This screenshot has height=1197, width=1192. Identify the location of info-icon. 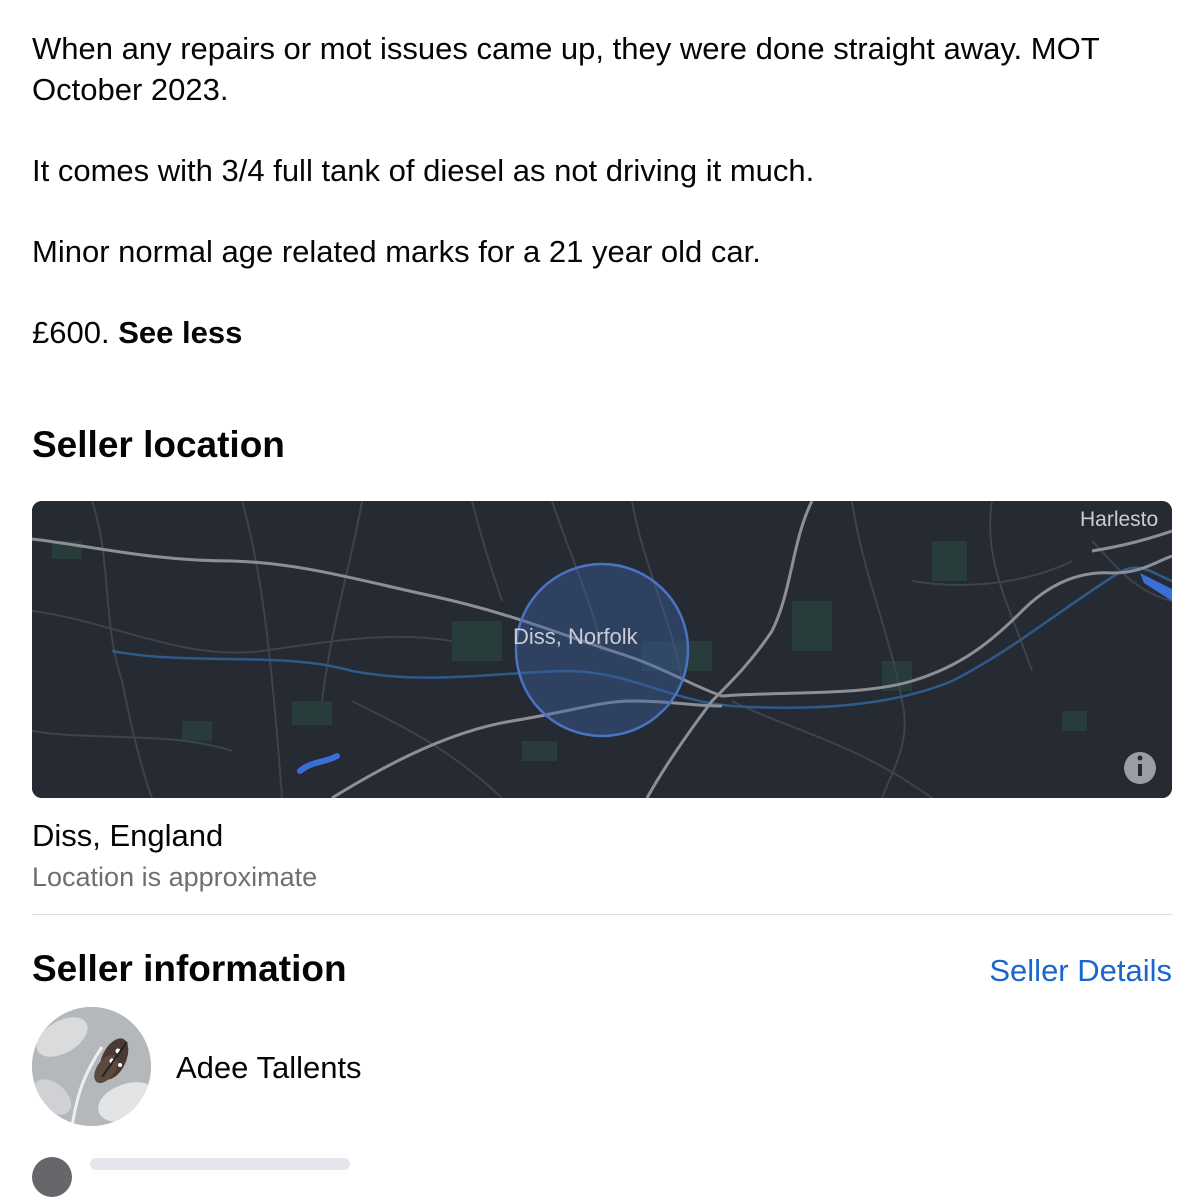
(1140, 768).